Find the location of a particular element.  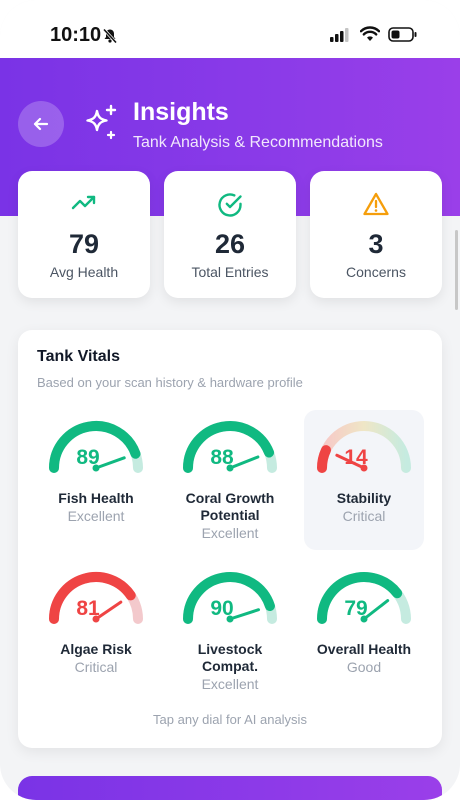

scrollbar is located at coordinates (456, 270).